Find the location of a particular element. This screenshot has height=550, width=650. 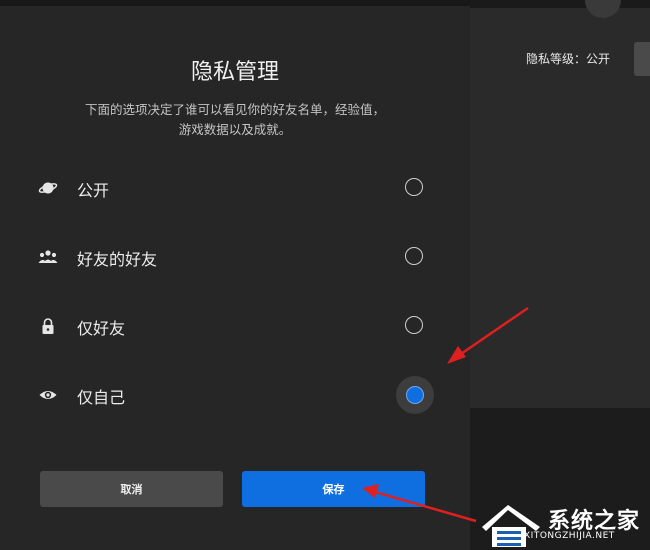

people-icon is located at coordinates (48, 257).